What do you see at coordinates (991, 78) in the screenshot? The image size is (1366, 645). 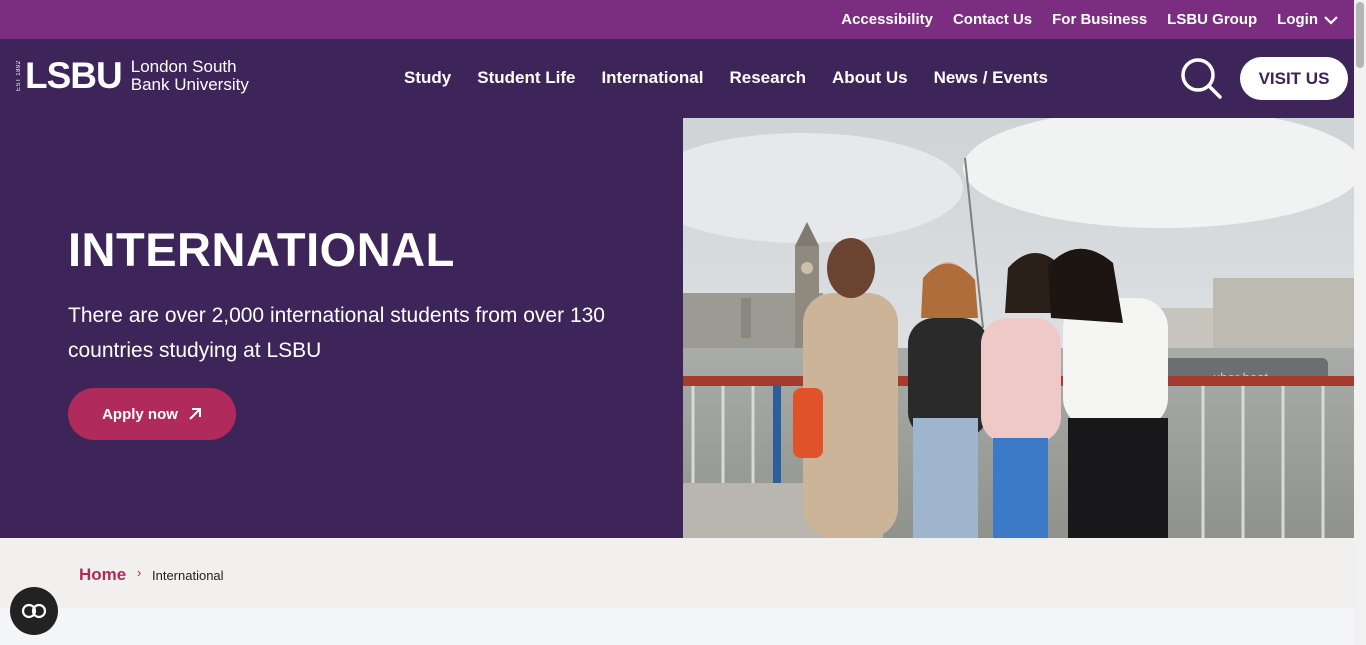 I see `nav-news-events: News / Events` at bounding box center [991, 78].